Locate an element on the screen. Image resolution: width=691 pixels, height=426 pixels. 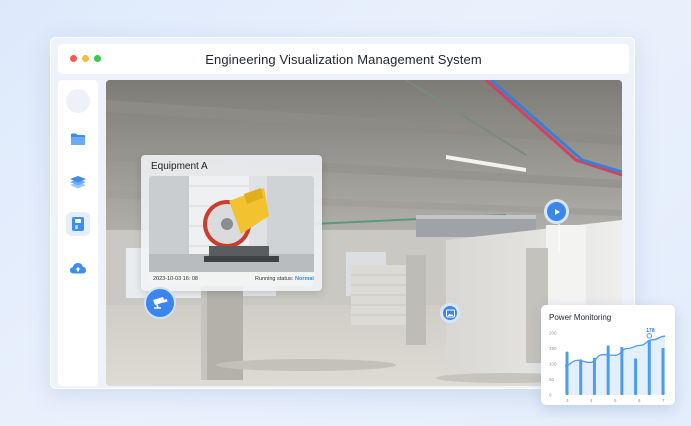
sidebar-item-cloud is located at coordinates (78, 268).